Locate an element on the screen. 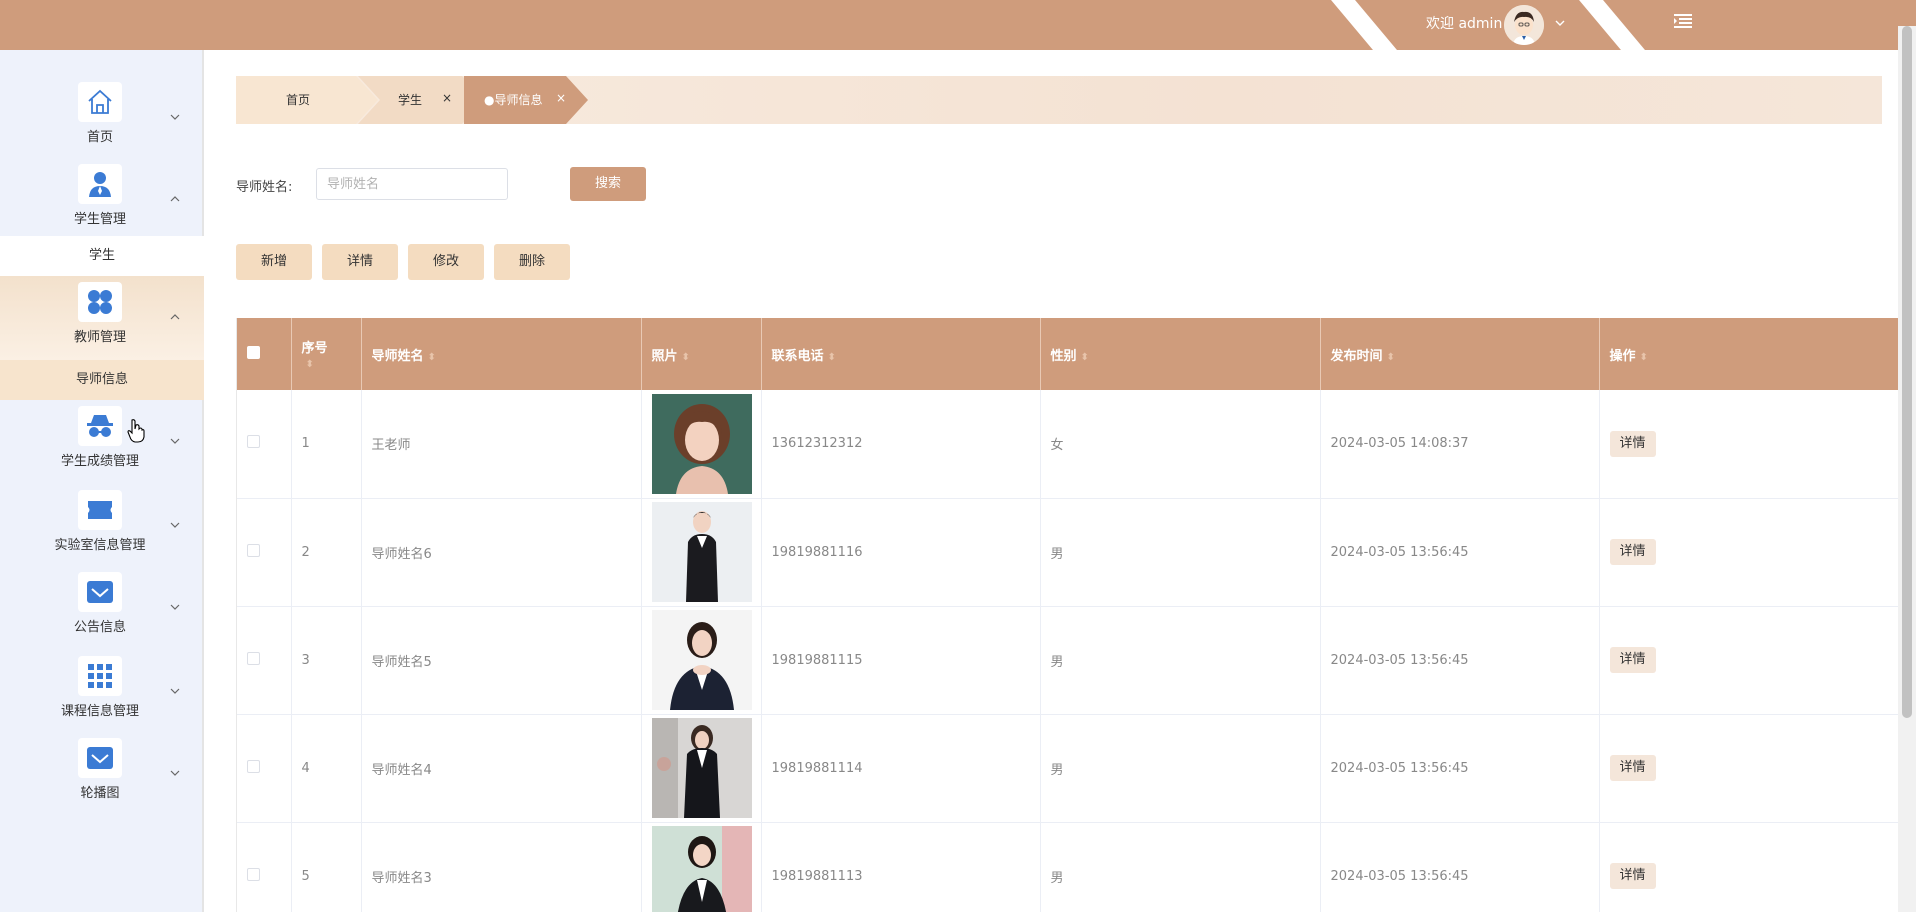  sidebar-item-grade-management: 学生成绩管理 is located at coordinates (102, 441).